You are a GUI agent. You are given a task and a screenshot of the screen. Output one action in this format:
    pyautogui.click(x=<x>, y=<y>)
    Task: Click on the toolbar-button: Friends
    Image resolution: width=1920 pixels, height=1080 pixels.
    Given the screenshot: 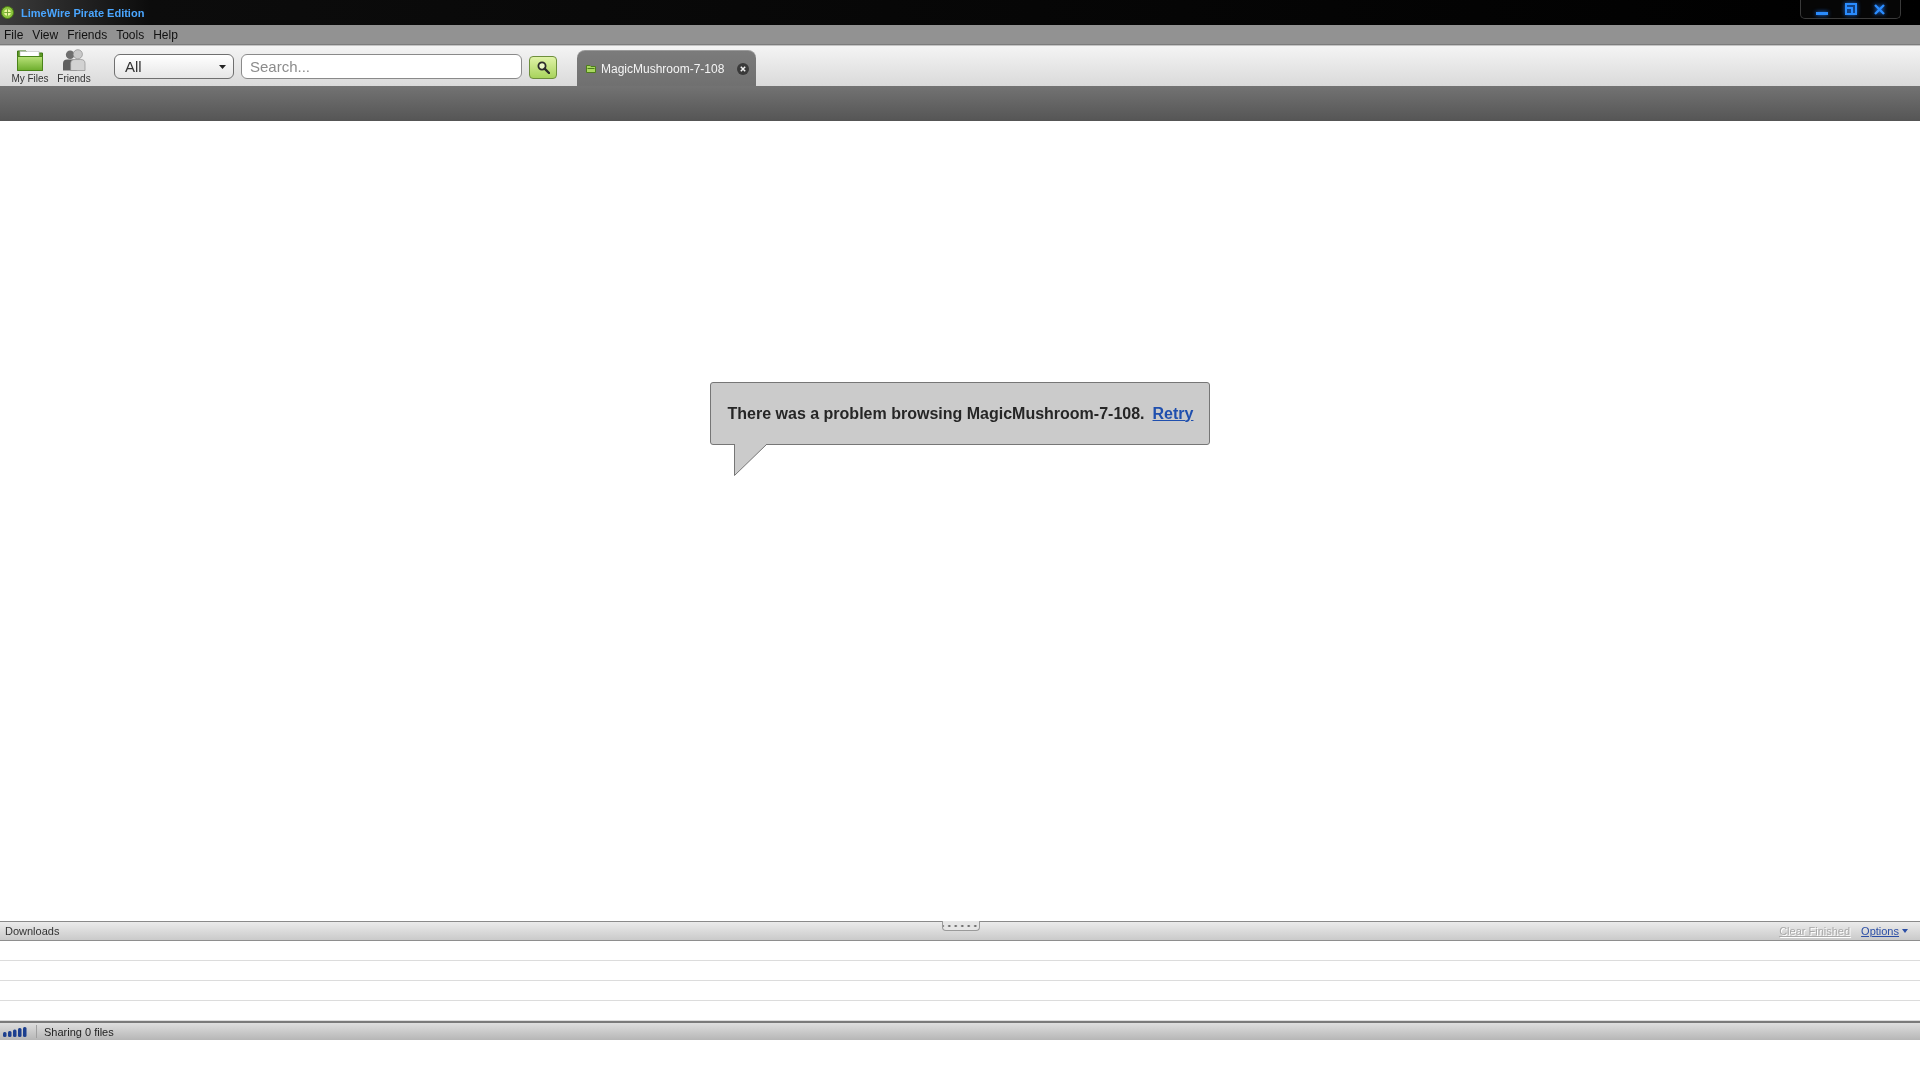 What is the action you would take?
    pyautogui.click(x=74, y=66)
    